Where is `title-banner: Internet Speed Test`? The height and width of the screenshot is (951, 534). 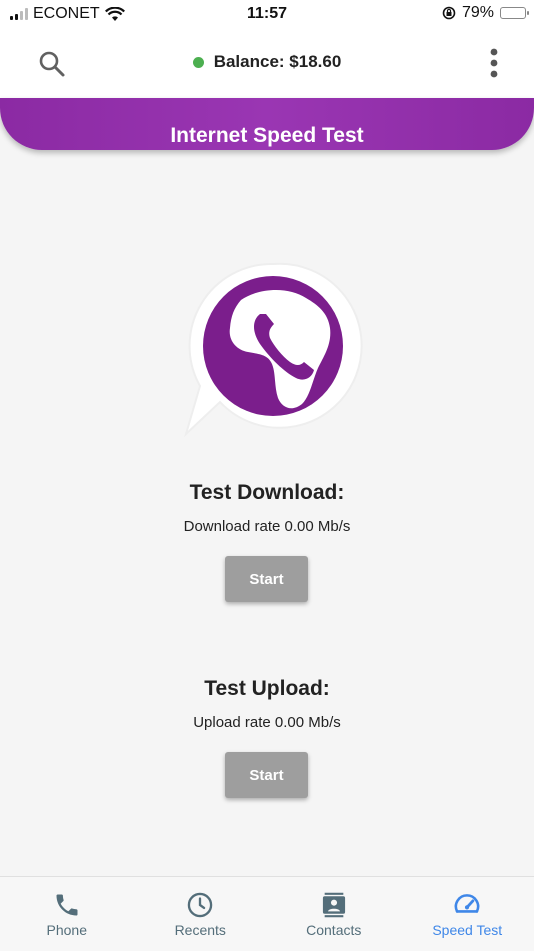
title-banner: Internet Speed Test is located at coordinates (267, 124).